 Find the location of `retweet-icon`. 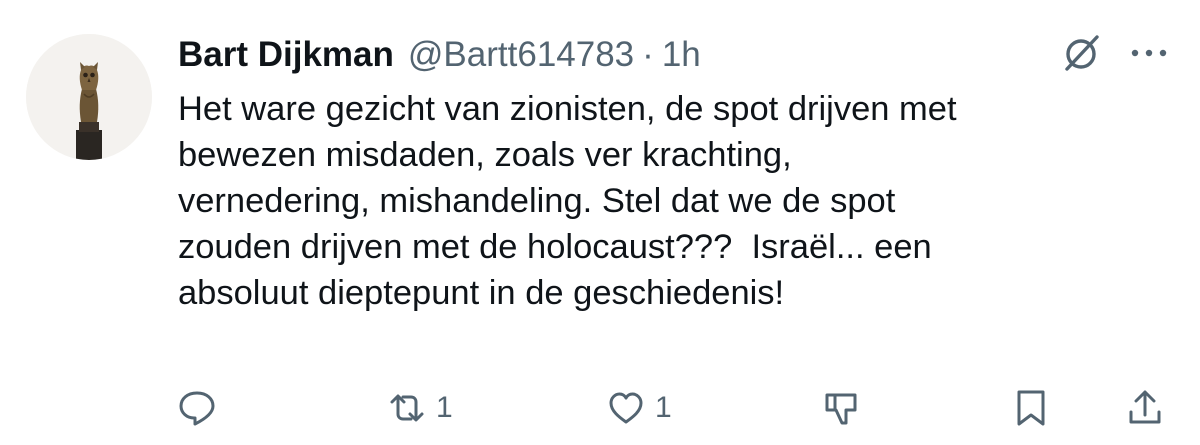

retweet-icon is located at coordinates (407, 408).